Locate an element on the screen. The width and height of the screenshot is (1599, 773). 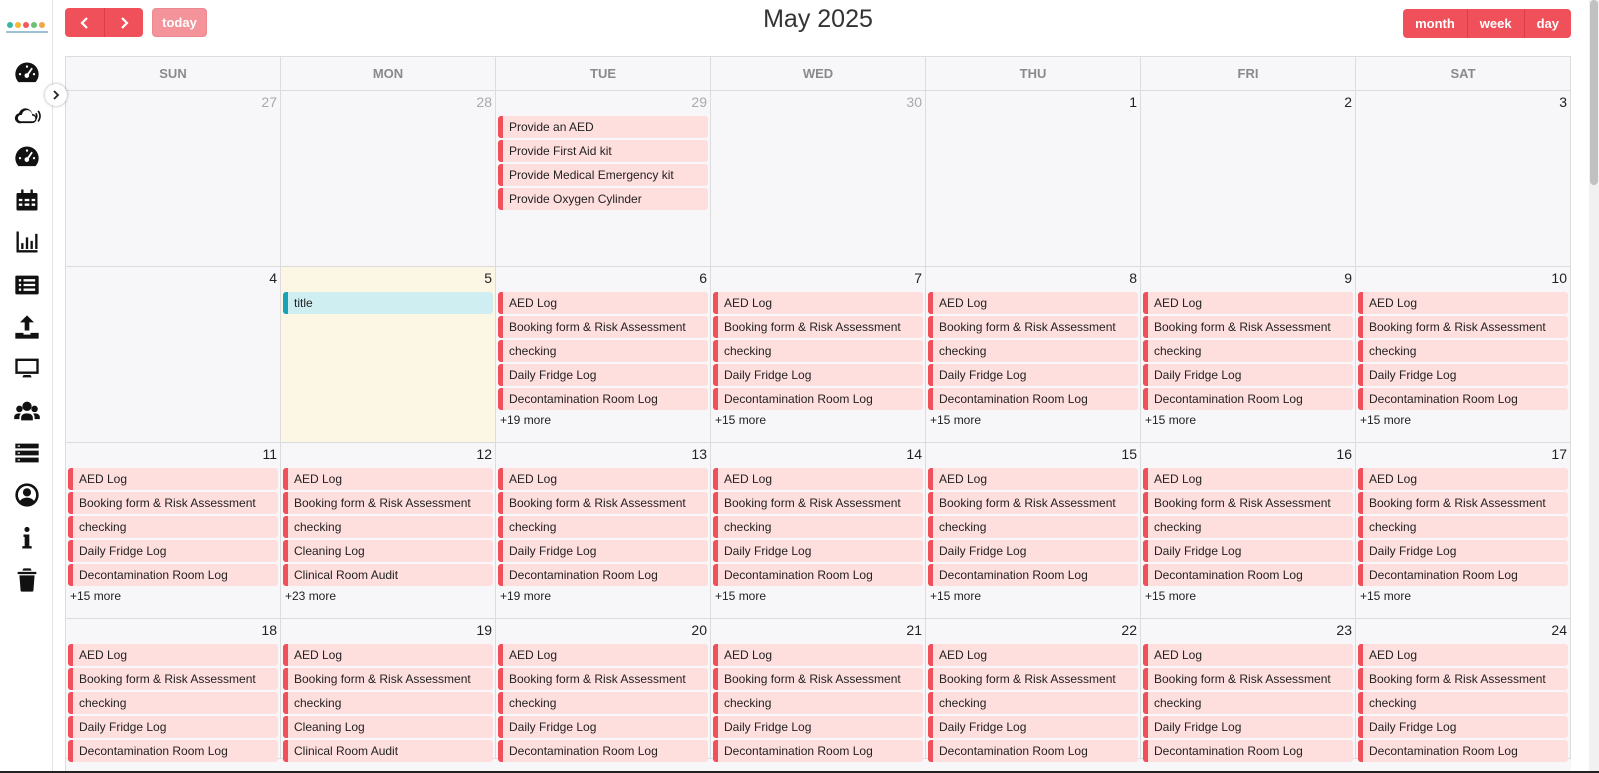
users-icon is located at coordinates (27, 411).